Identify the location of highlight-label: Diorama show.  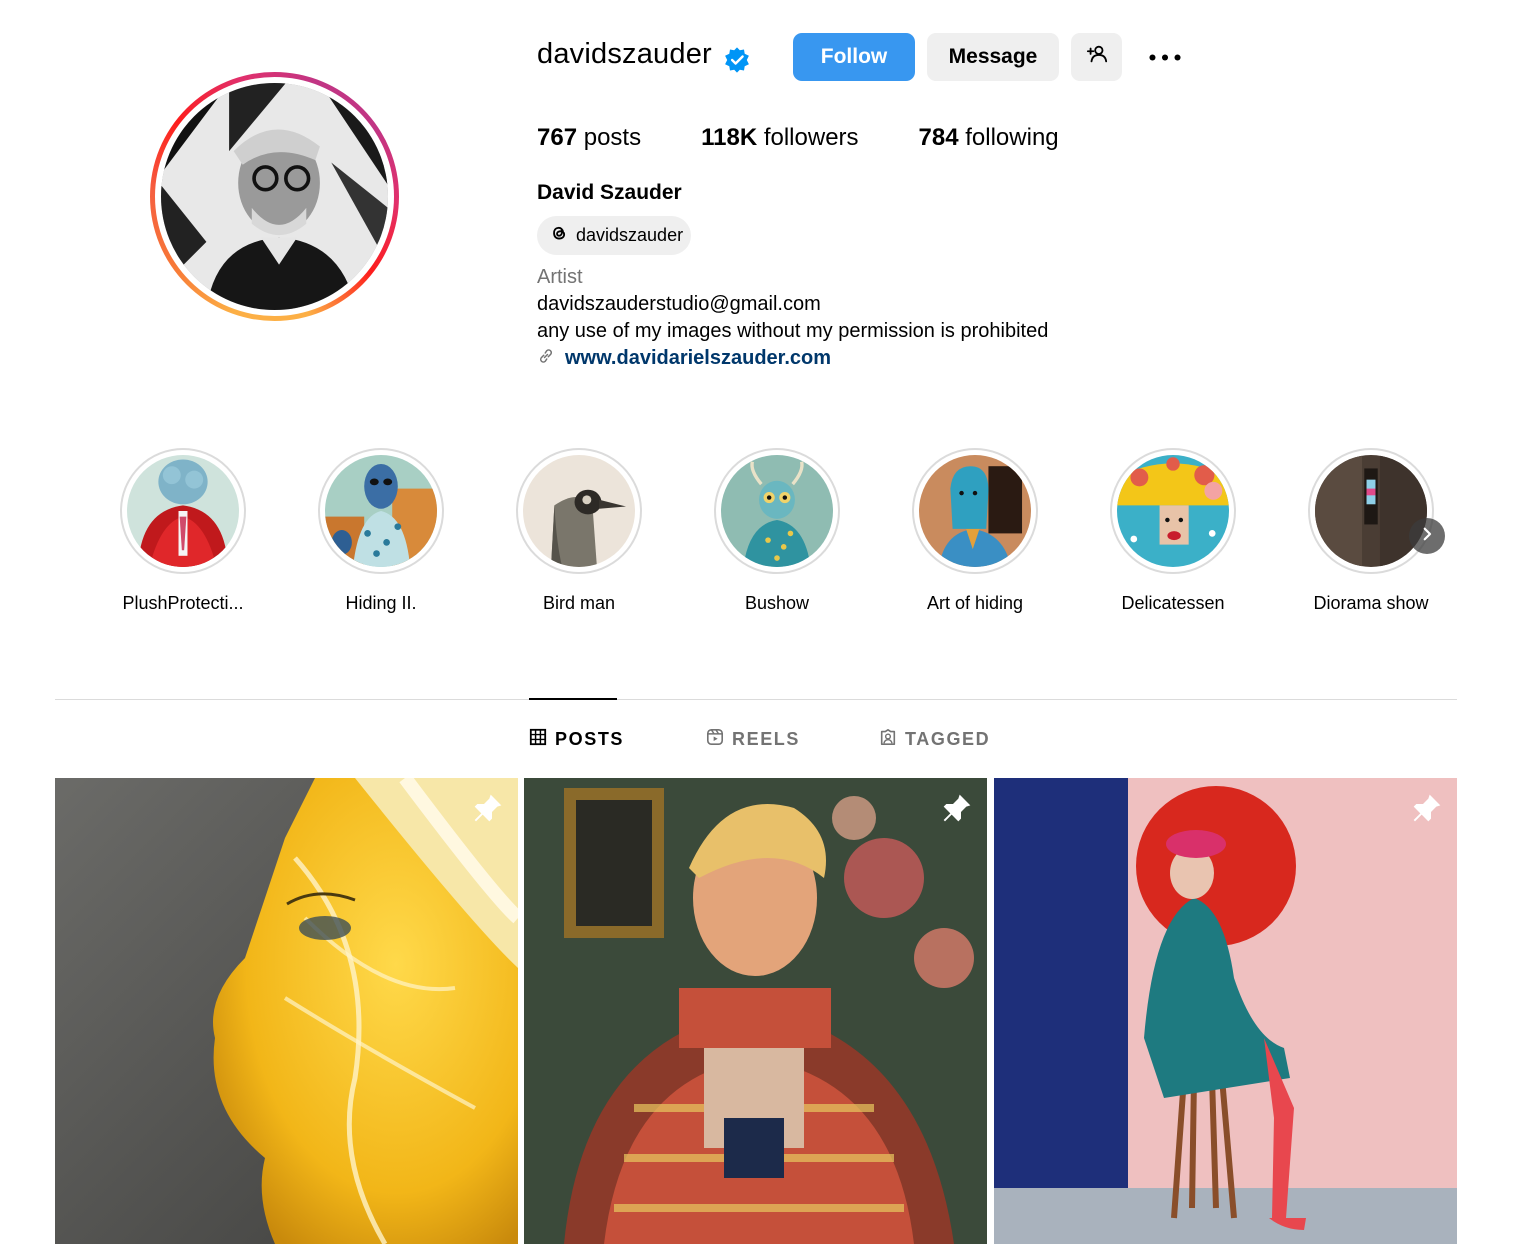
(1371, 603).